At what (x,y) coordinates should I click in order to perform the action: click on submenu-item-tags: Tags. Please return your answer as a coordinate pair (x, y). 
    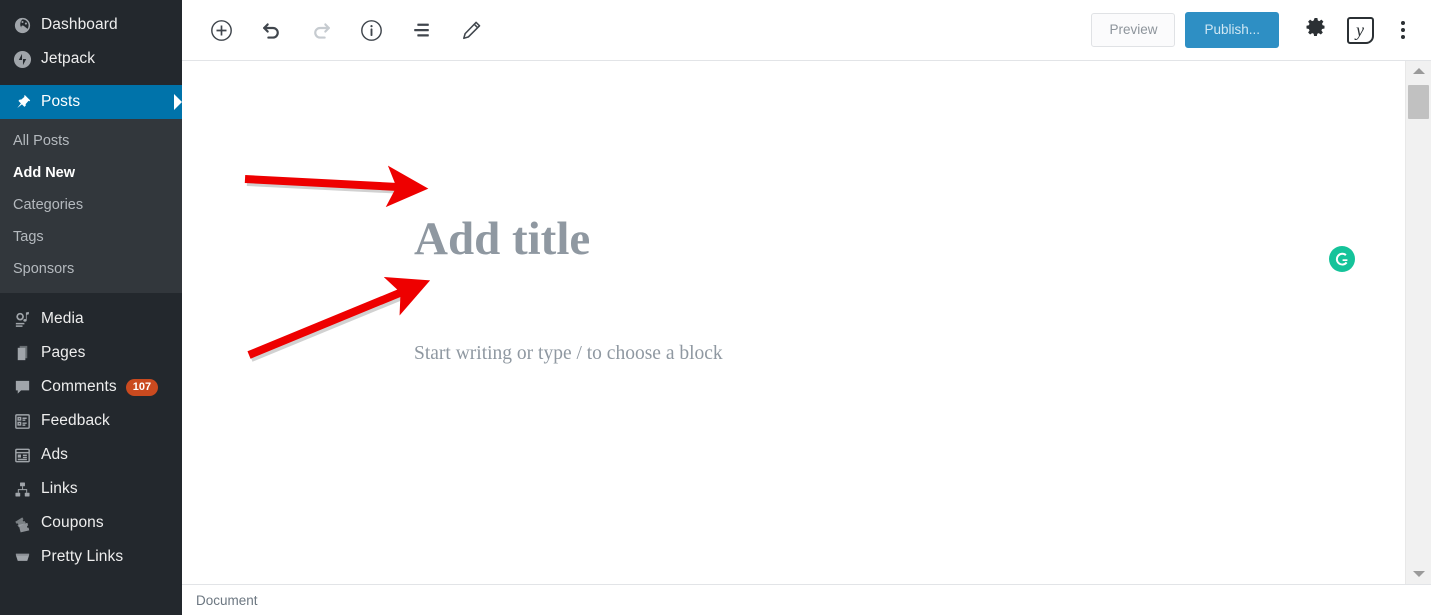
    Looking at the image, I should click on (91, 237).